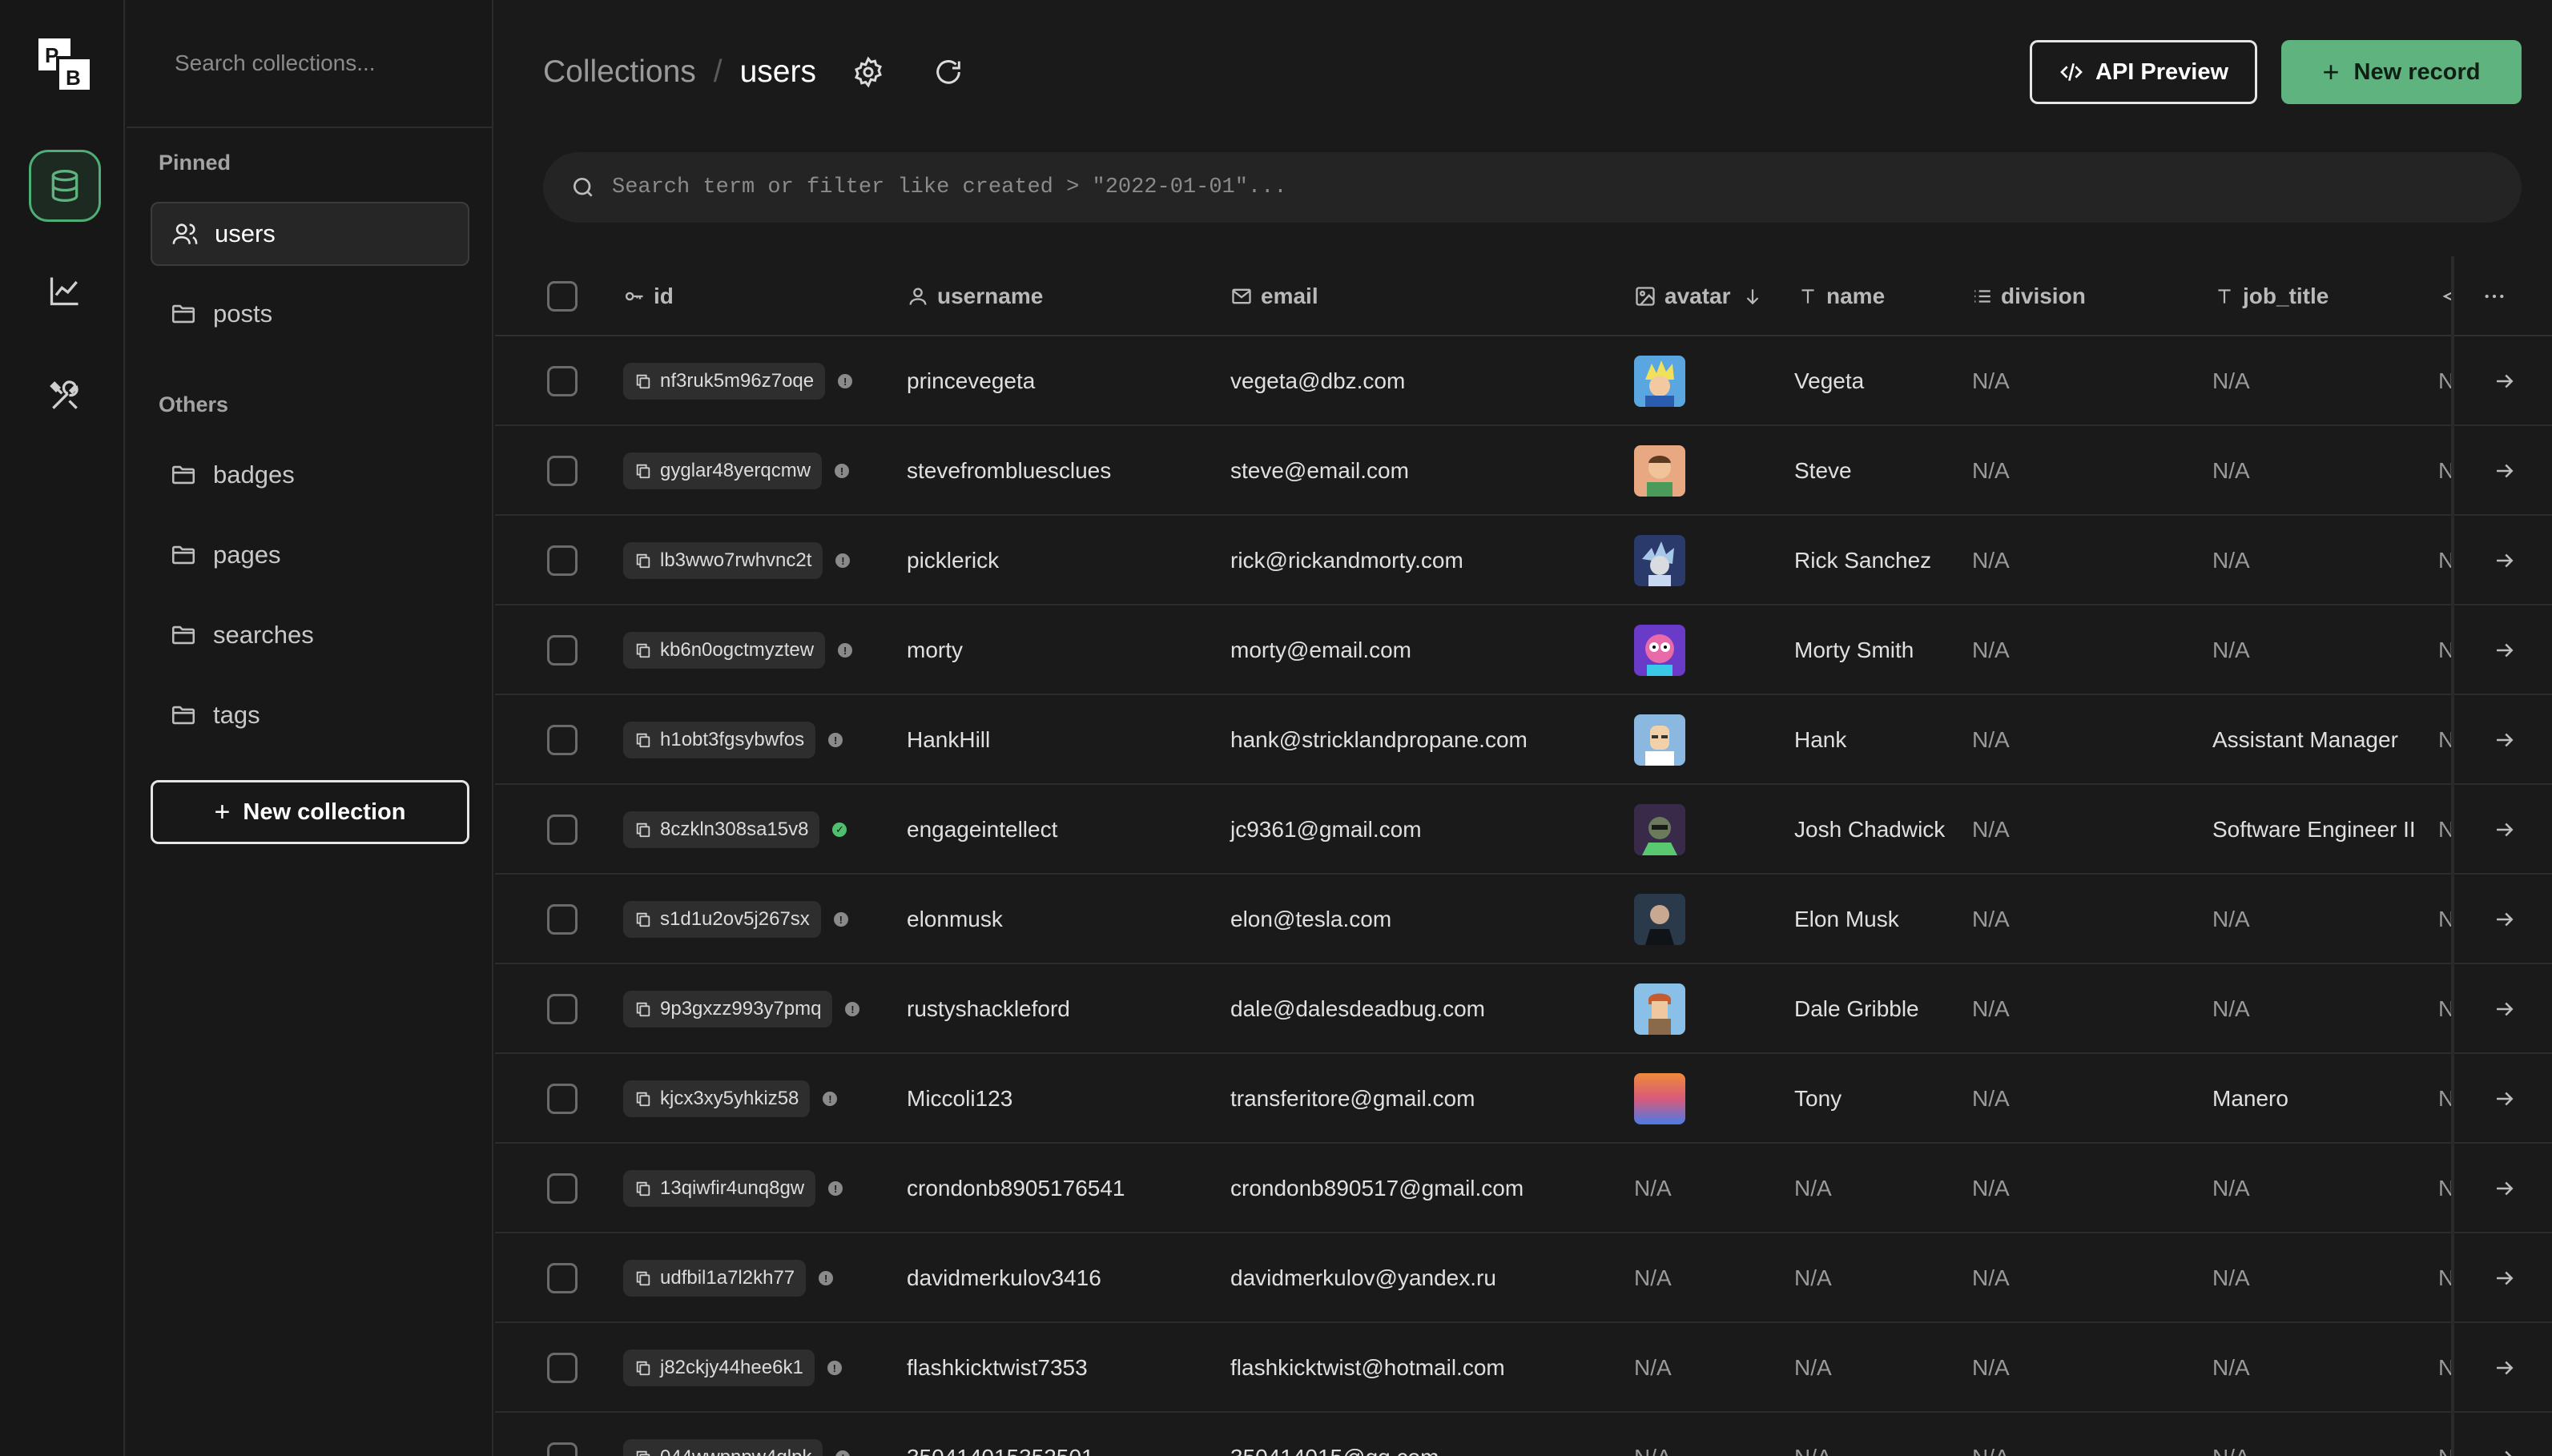 This screenshot has height=1456, width=2552. I want to click on username-cell: engageintellect, so click(983, 829).